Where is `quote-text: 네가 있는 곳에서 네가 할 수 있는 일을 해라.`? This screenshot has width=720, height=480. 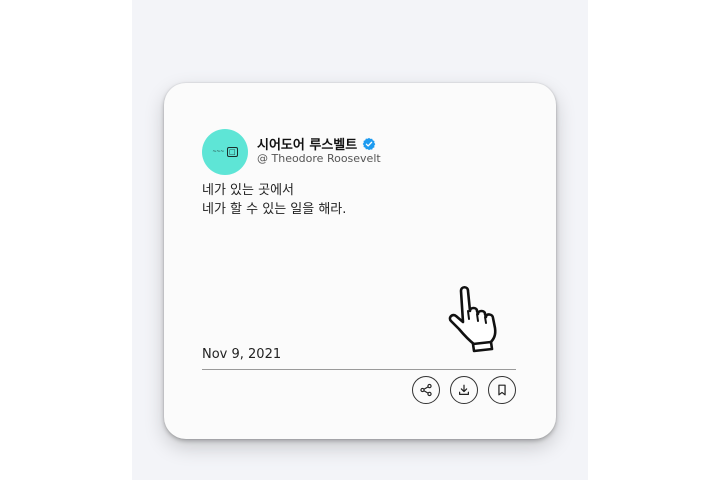
quote-text: 네가 있는 곳에서 네가 할 수 있는 일을 해라. is located at coordinates (274, 200).